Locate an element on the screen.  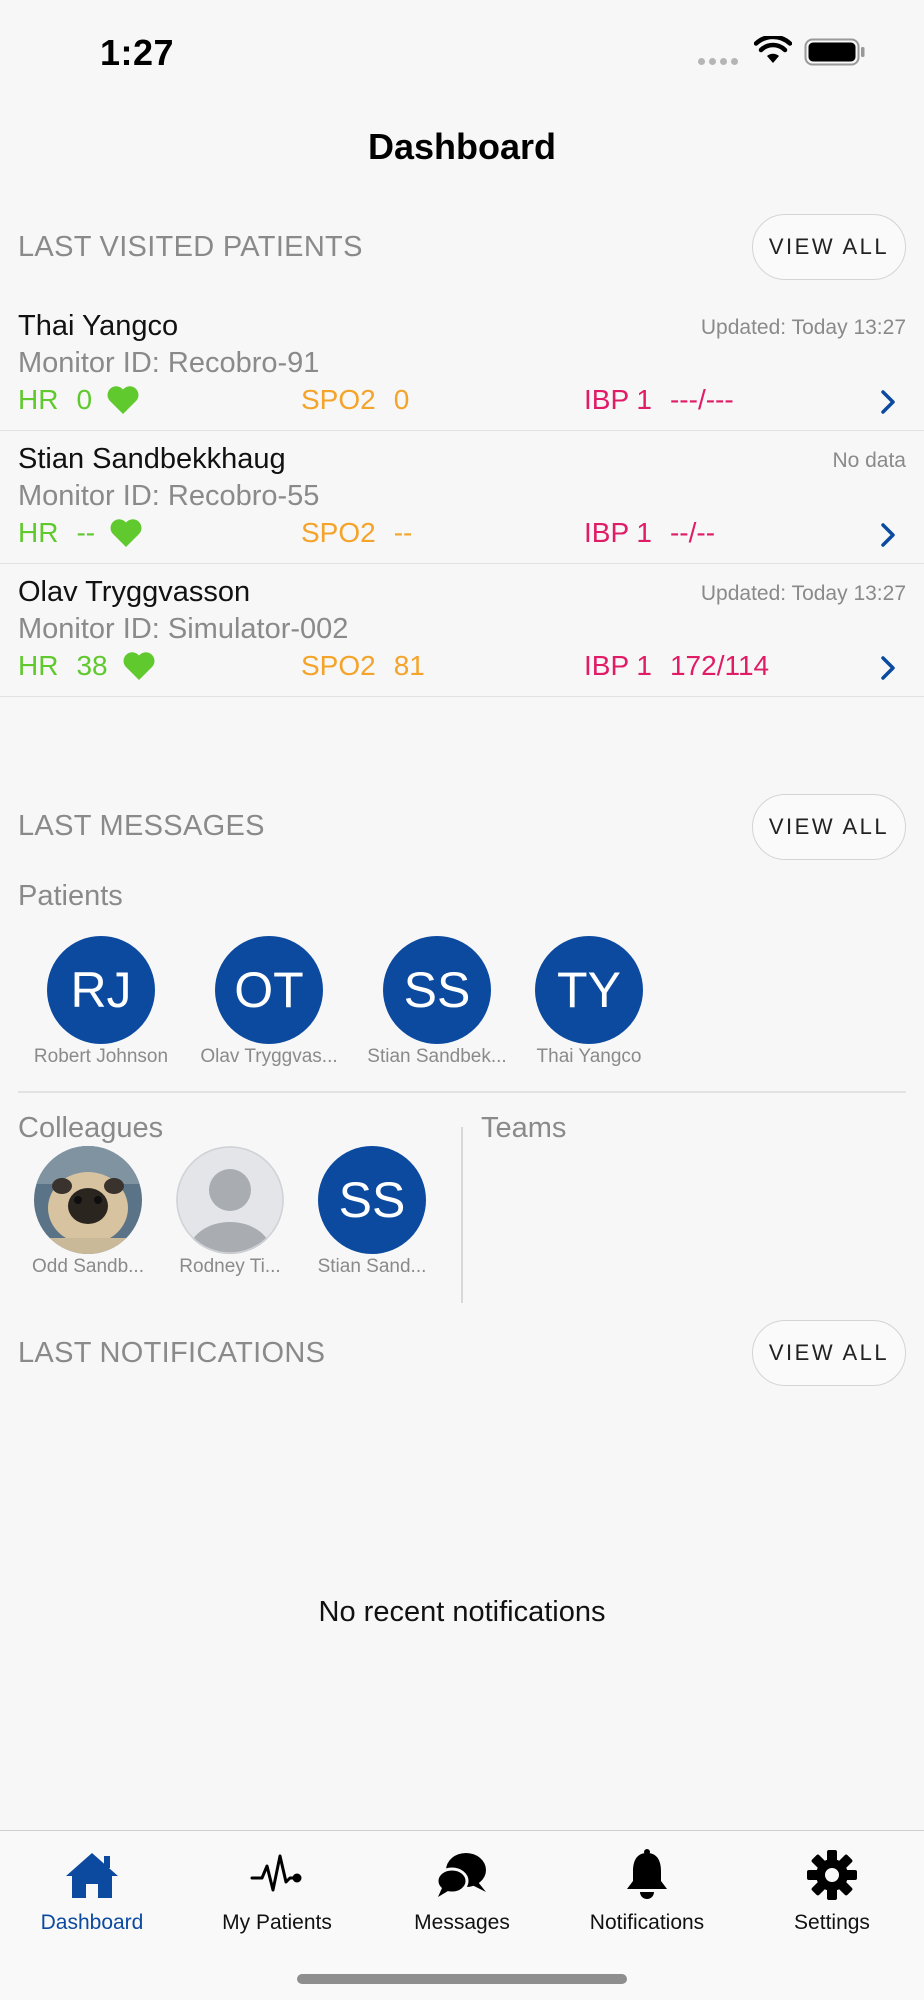
hr-reading: 0 is located at coordinates (84, 399).